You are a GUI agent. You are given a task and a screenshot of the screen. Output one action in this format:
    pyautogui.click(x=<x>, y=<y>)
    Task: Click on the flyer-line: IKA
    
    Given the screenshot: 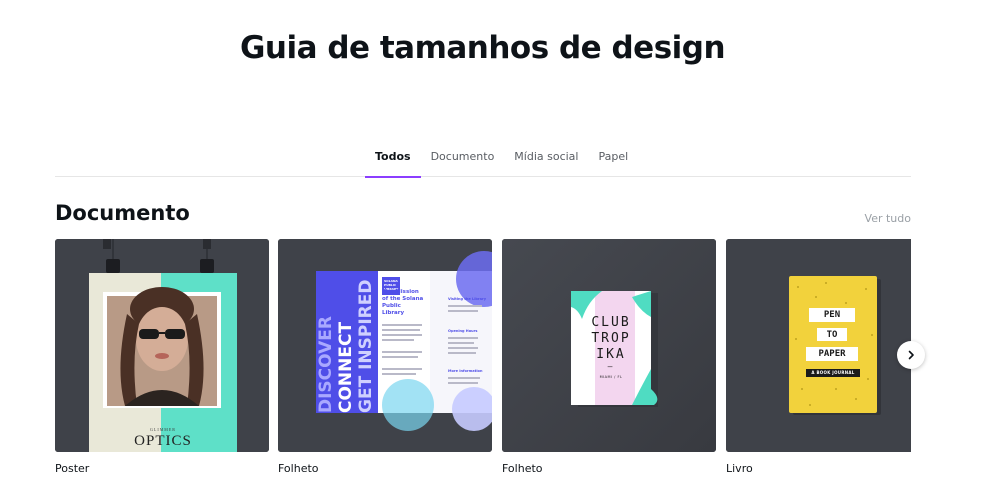 What is the action you would take?
    pyautogui.click(x=611, y=354)
    